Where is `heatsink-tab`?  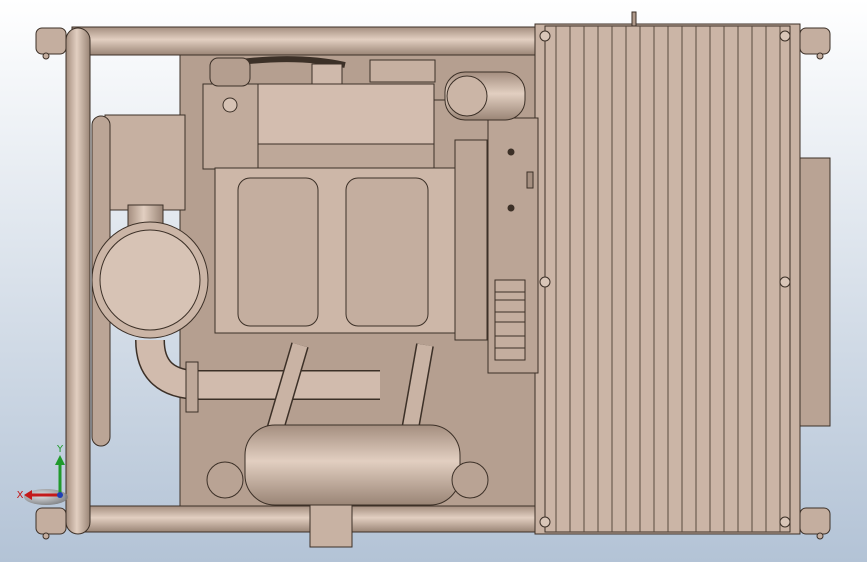
heatsink-tab is located at coordinates (634, 19).